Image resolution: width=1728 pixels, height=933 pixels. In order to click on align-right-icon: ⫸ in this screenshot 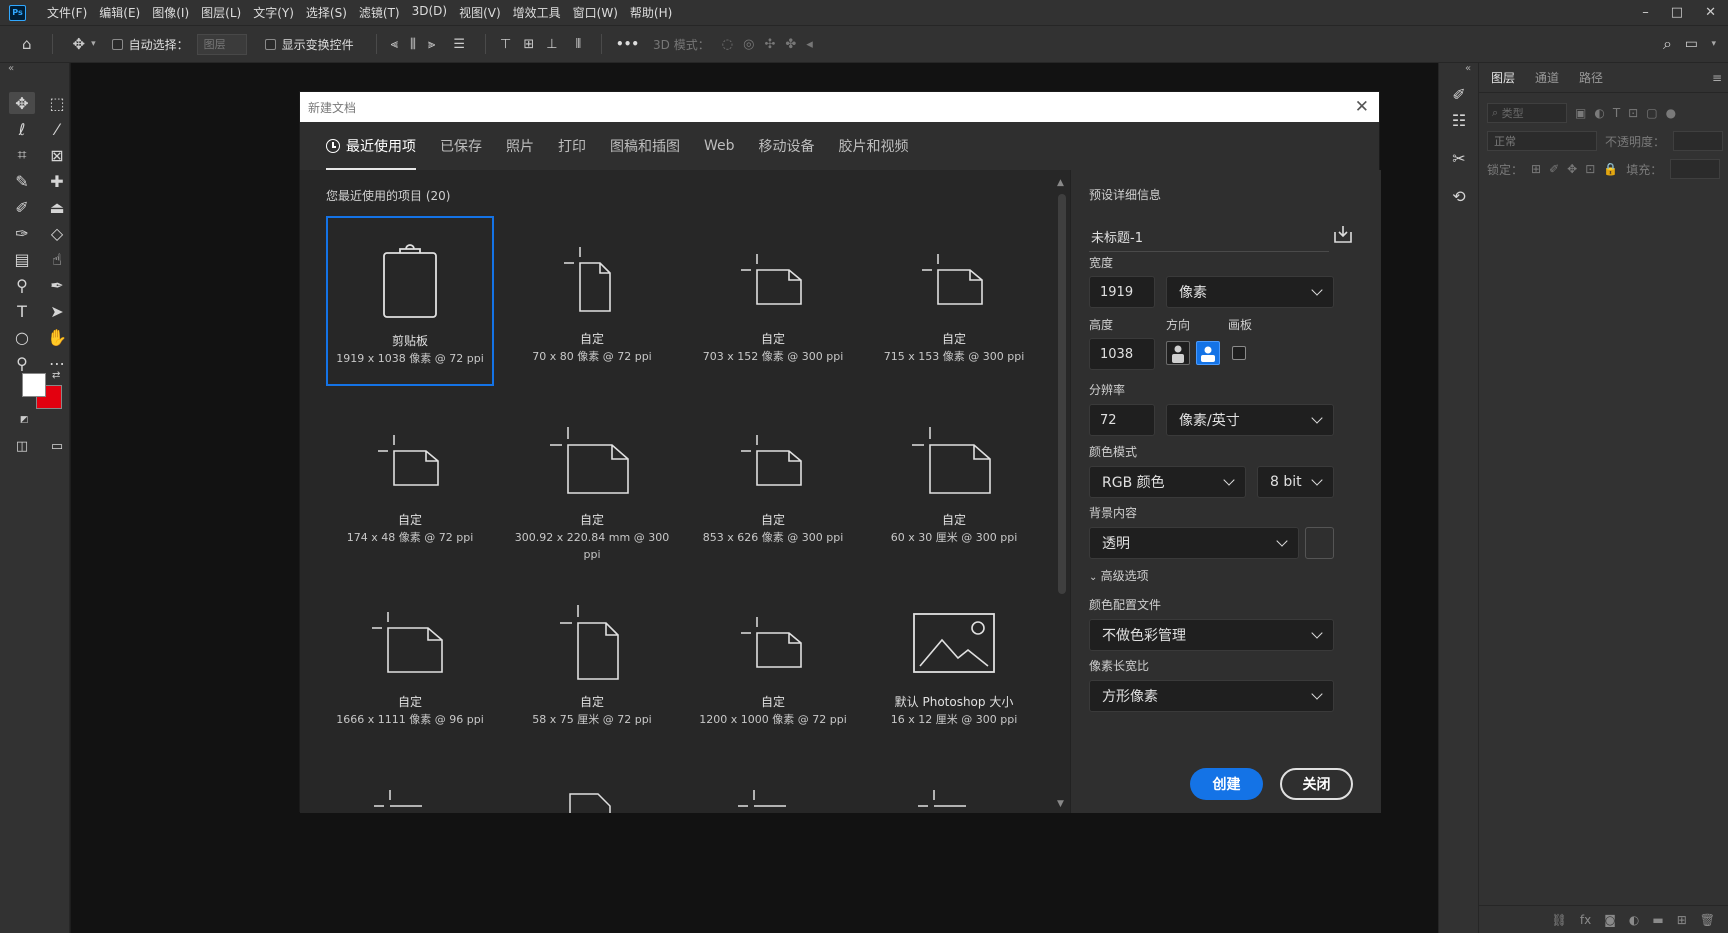, I will do `click(431, 44)`.